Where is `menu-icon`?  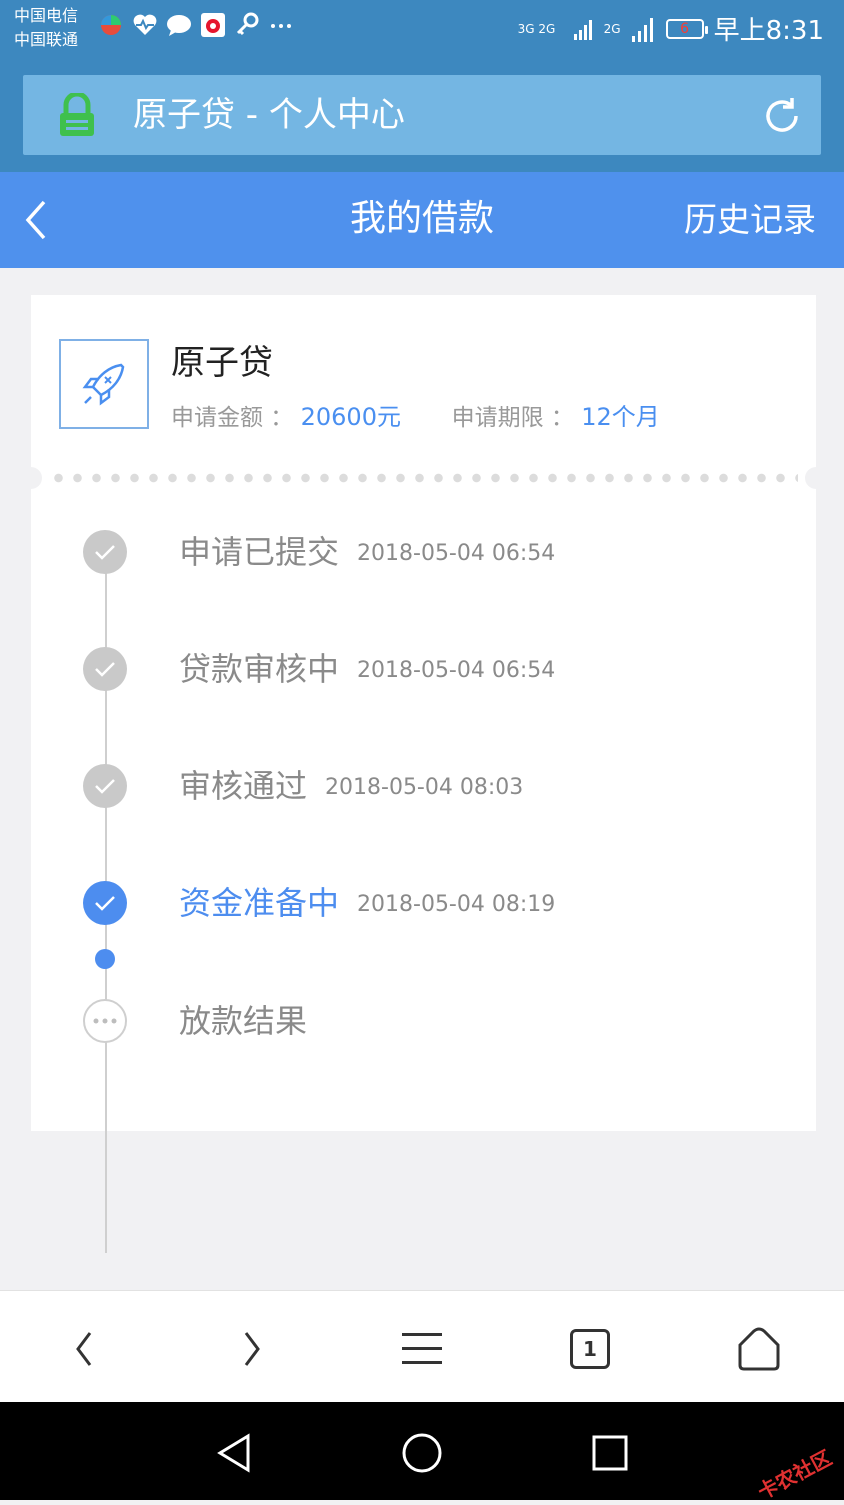
menu-icon is located at coordinates (422, 1348).